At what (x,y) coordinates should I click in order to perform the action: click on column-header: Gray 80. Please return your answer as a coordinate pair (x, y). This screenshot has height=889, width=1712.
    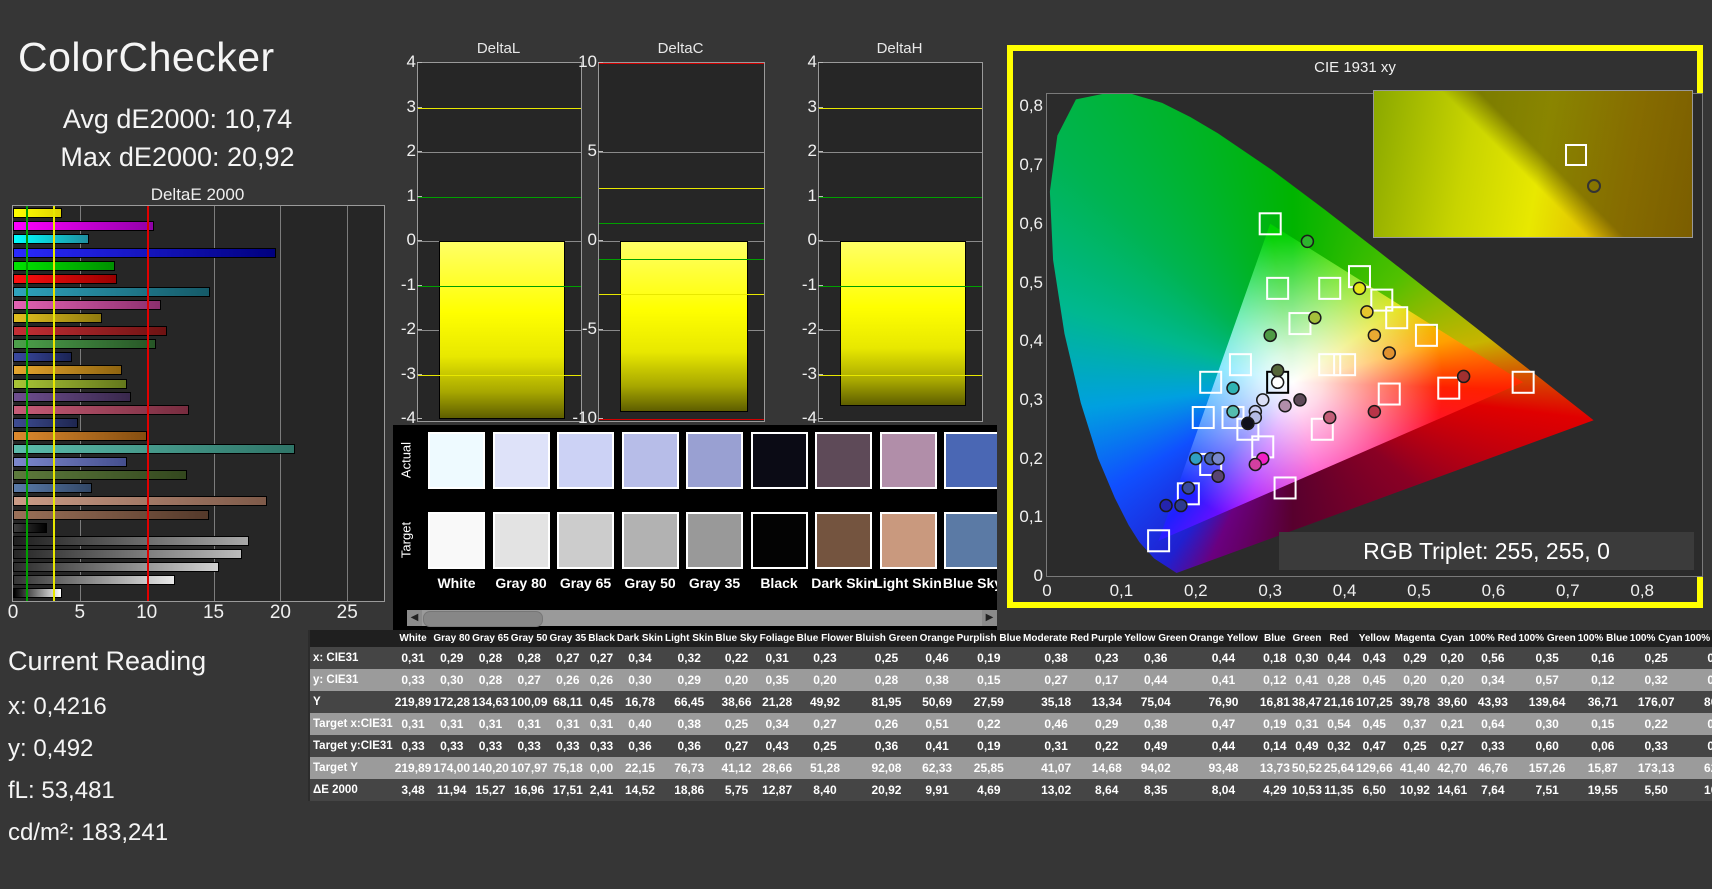
    Looking at the image, I should click on (452, 638).